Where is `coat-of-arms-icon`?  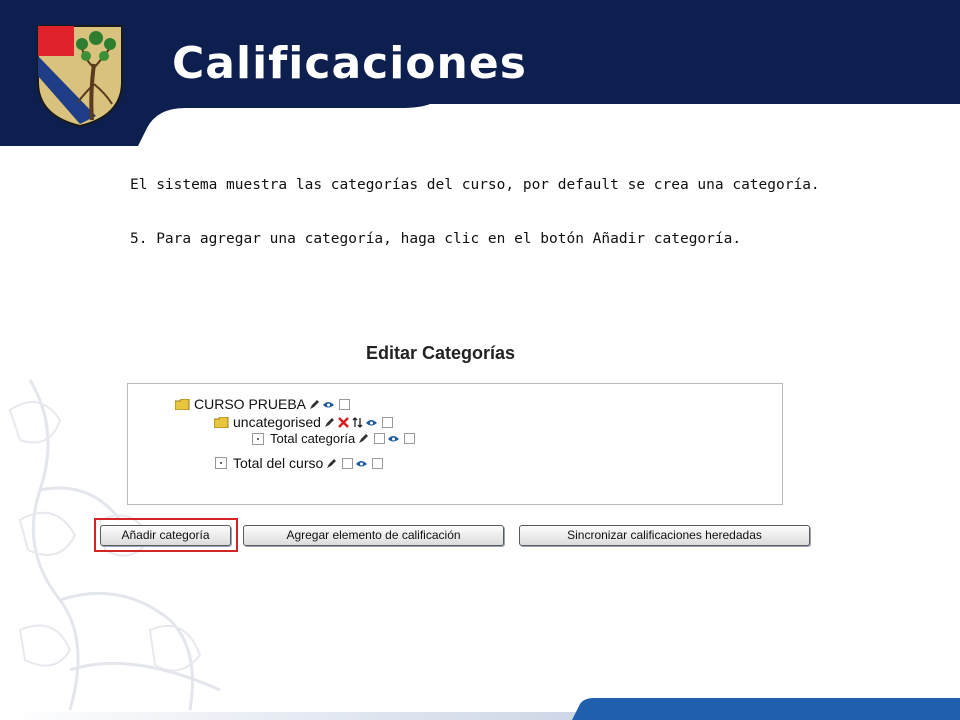
coat-of-arms-icon is located at coordinates (80, 76).